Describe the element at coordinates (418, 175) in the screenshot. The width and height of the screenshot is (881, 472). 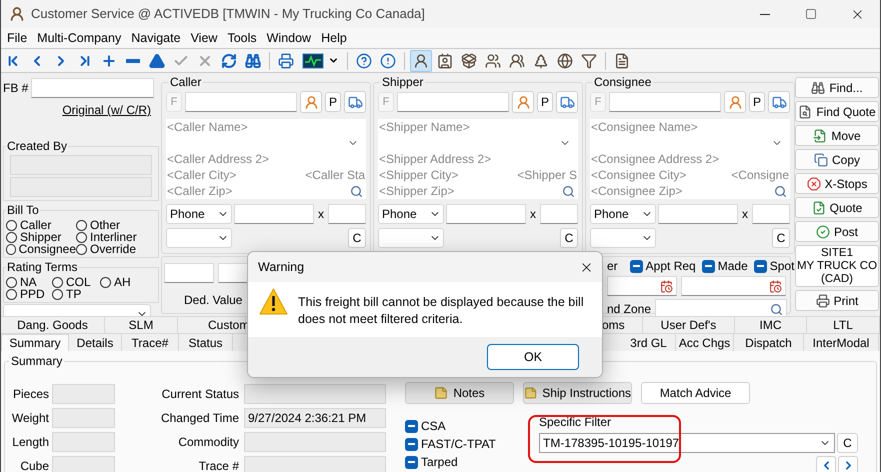
I see `city-placeholder: <Shipper City>` at that location.